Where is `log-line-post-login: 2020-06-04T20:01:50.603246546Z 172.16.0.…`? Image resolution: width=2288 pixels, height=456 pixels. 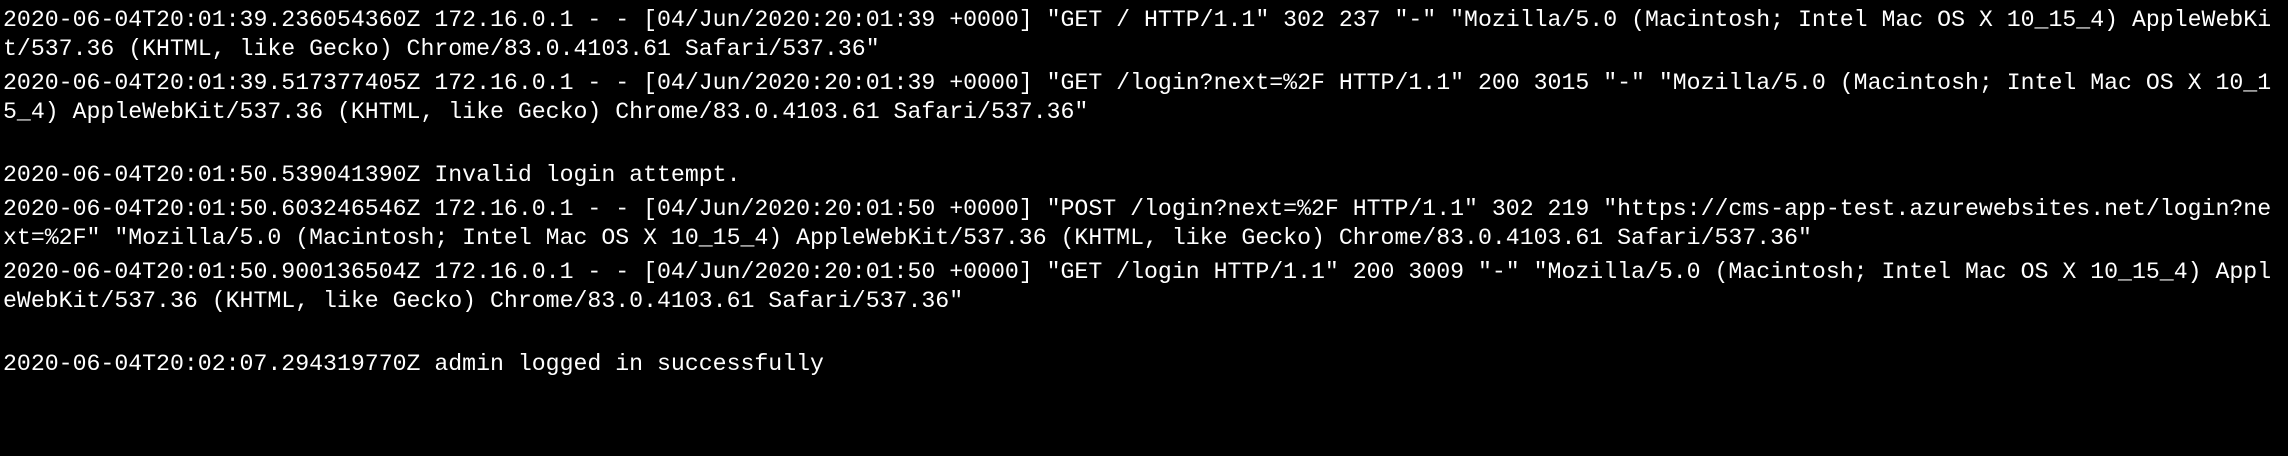 log-line-post-login: 2020-06-04T20:01:50.603246546Z 172.16.0.… is located at coordinates (1137, 223).